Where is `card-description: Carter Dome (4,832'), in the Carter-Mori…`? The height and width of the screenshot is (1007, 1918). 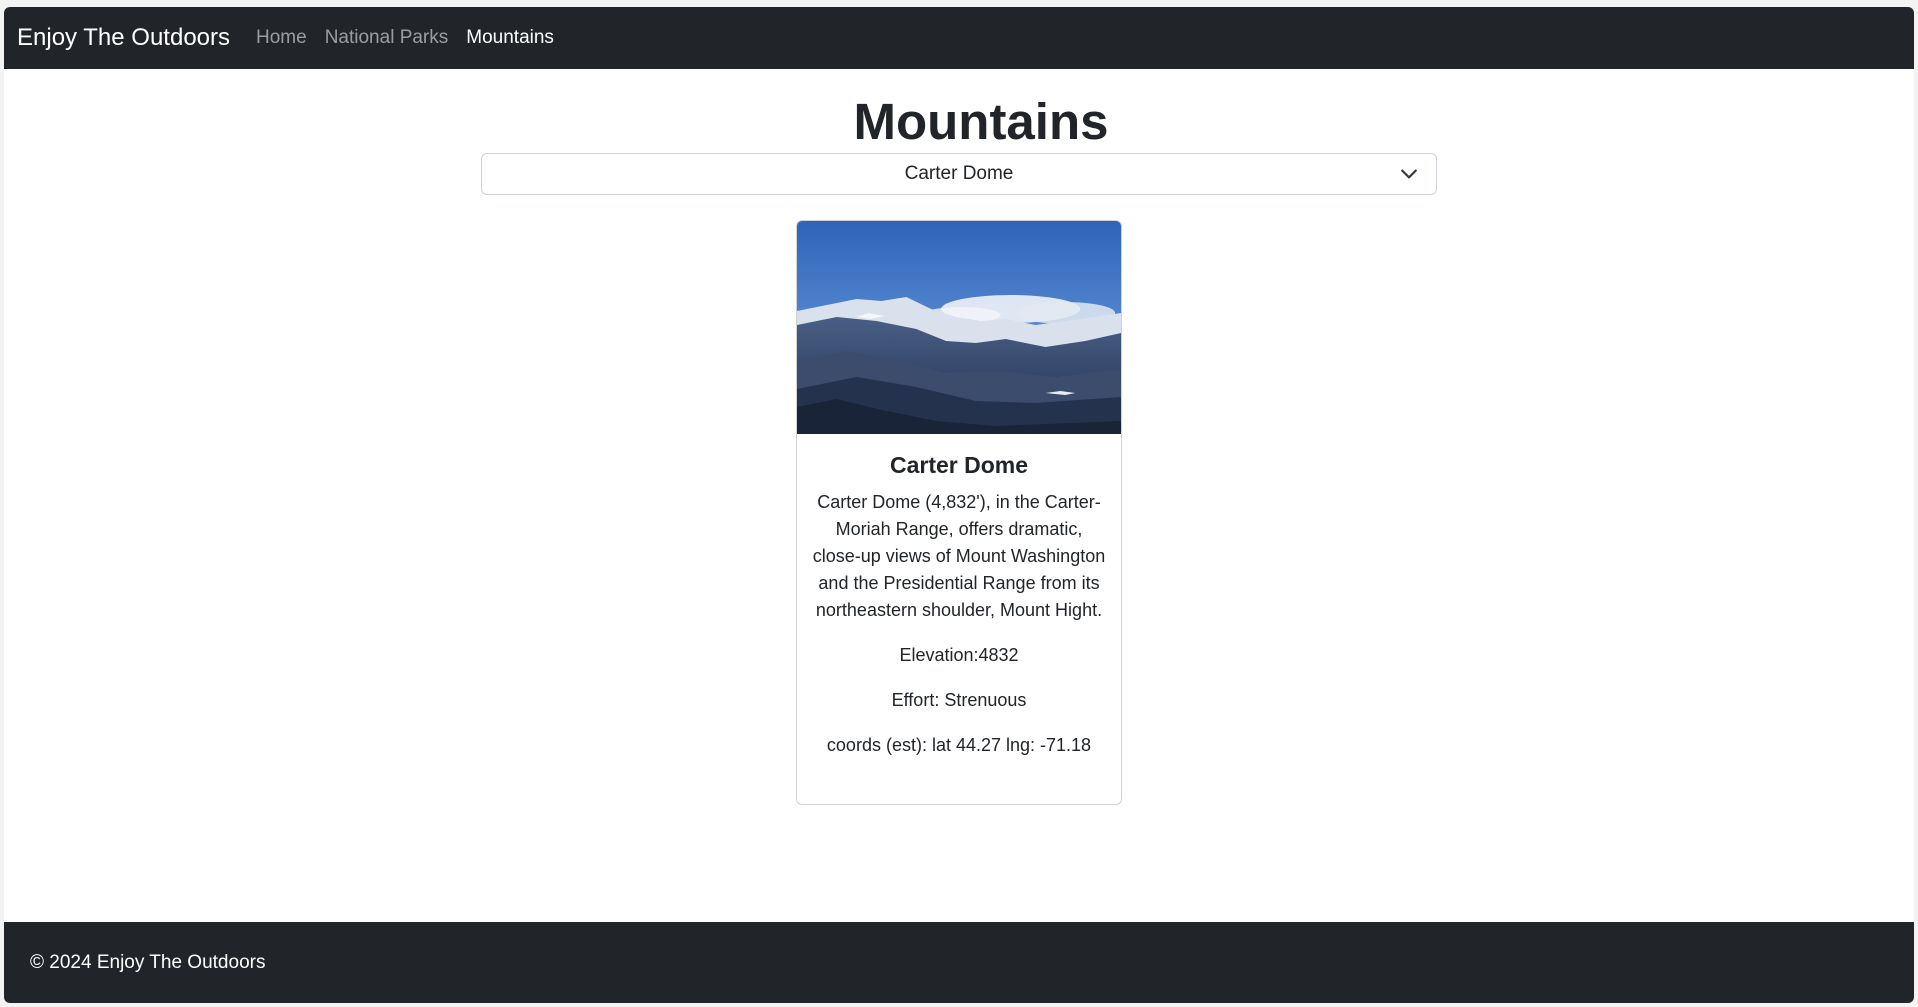
card-description: Carter Dome (4,832'), in the Carter-Mori… is located at coordinates (959, 556).